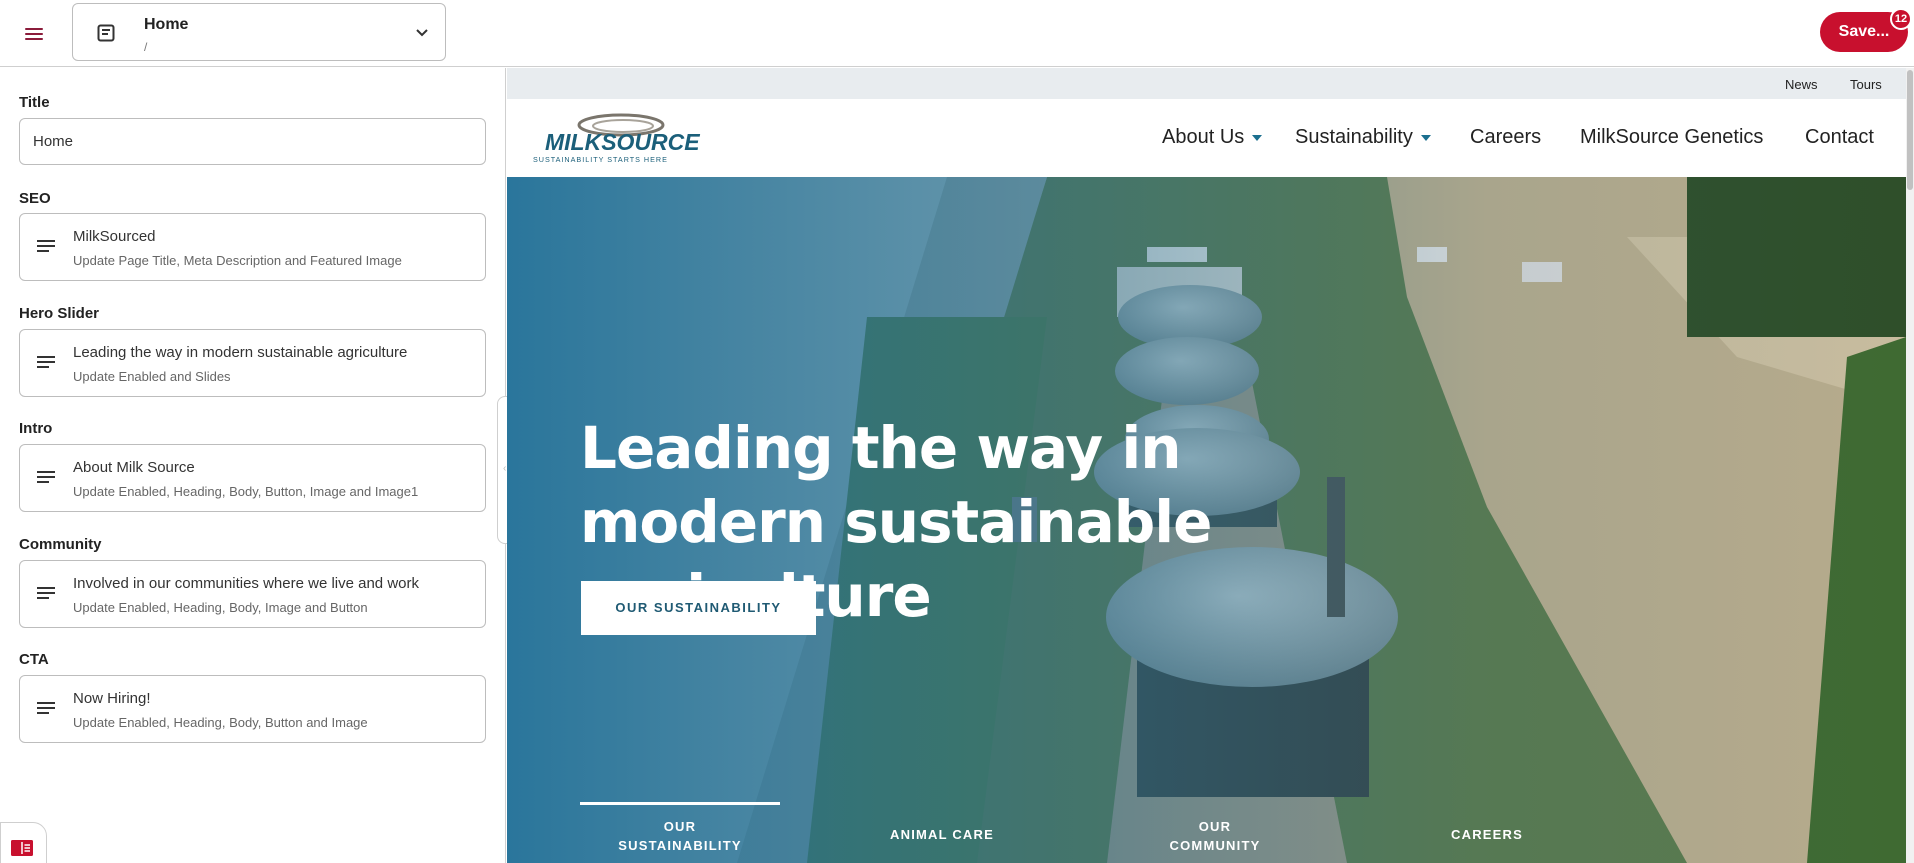  Describe the element at coordinates (942, 830) in the screenshot. I see `slide-tab-animal-care: ANIMAL CARE` at that location.